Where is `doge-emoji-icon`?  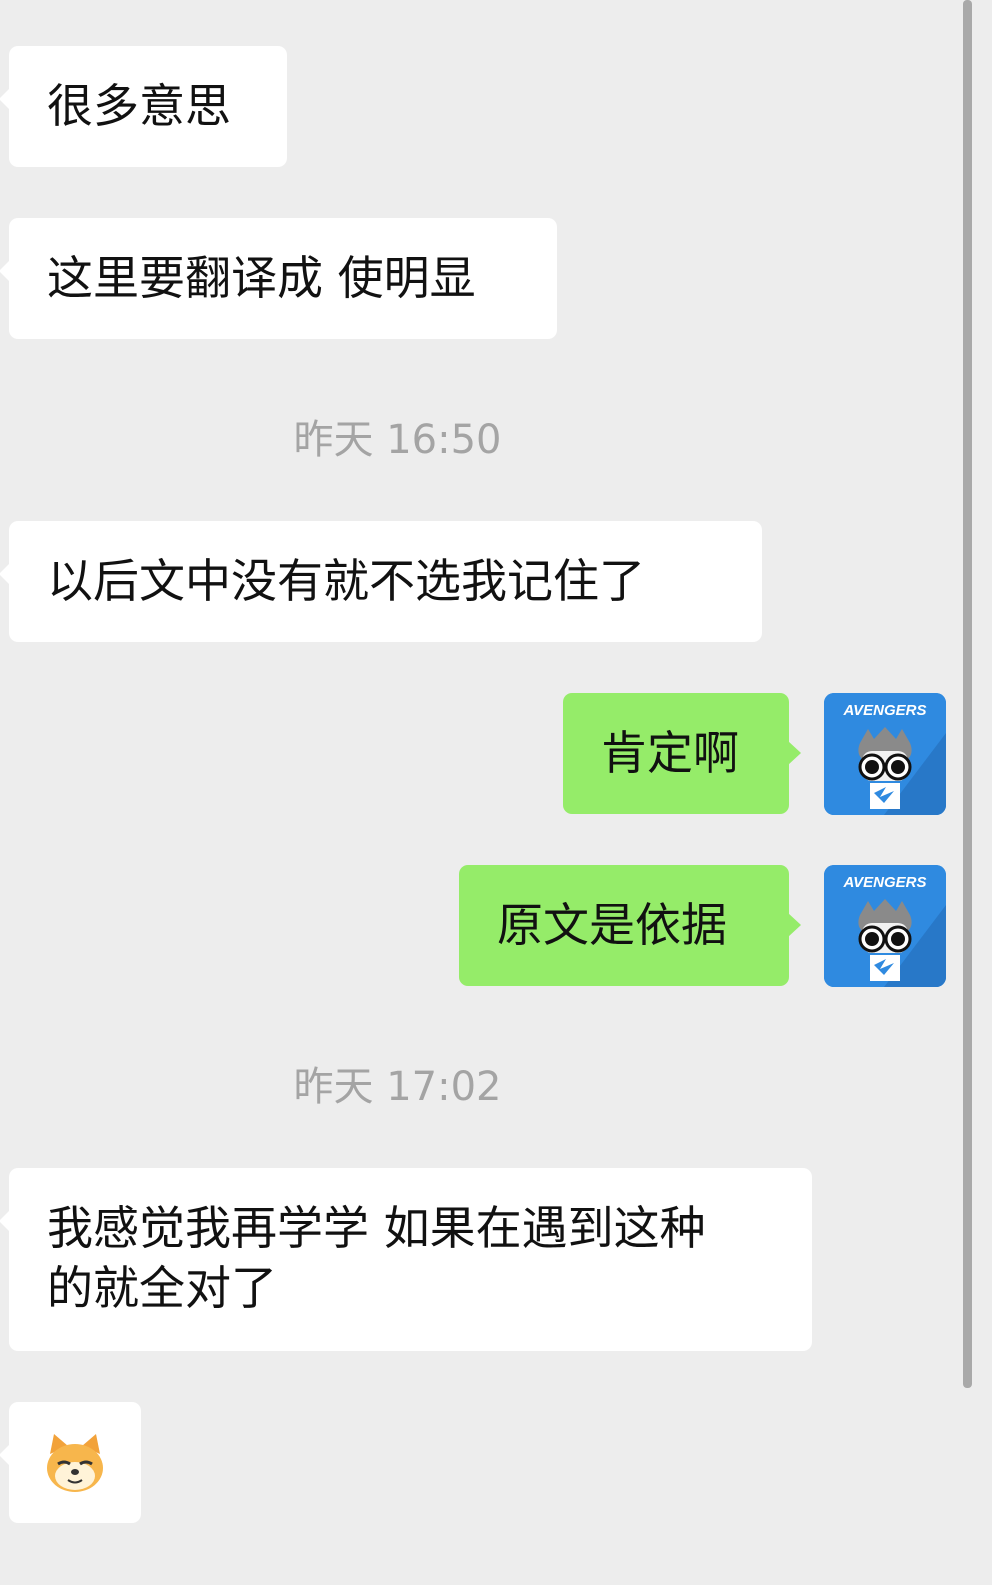 doge-emoji-icon is located at coordinates (75, 1463).